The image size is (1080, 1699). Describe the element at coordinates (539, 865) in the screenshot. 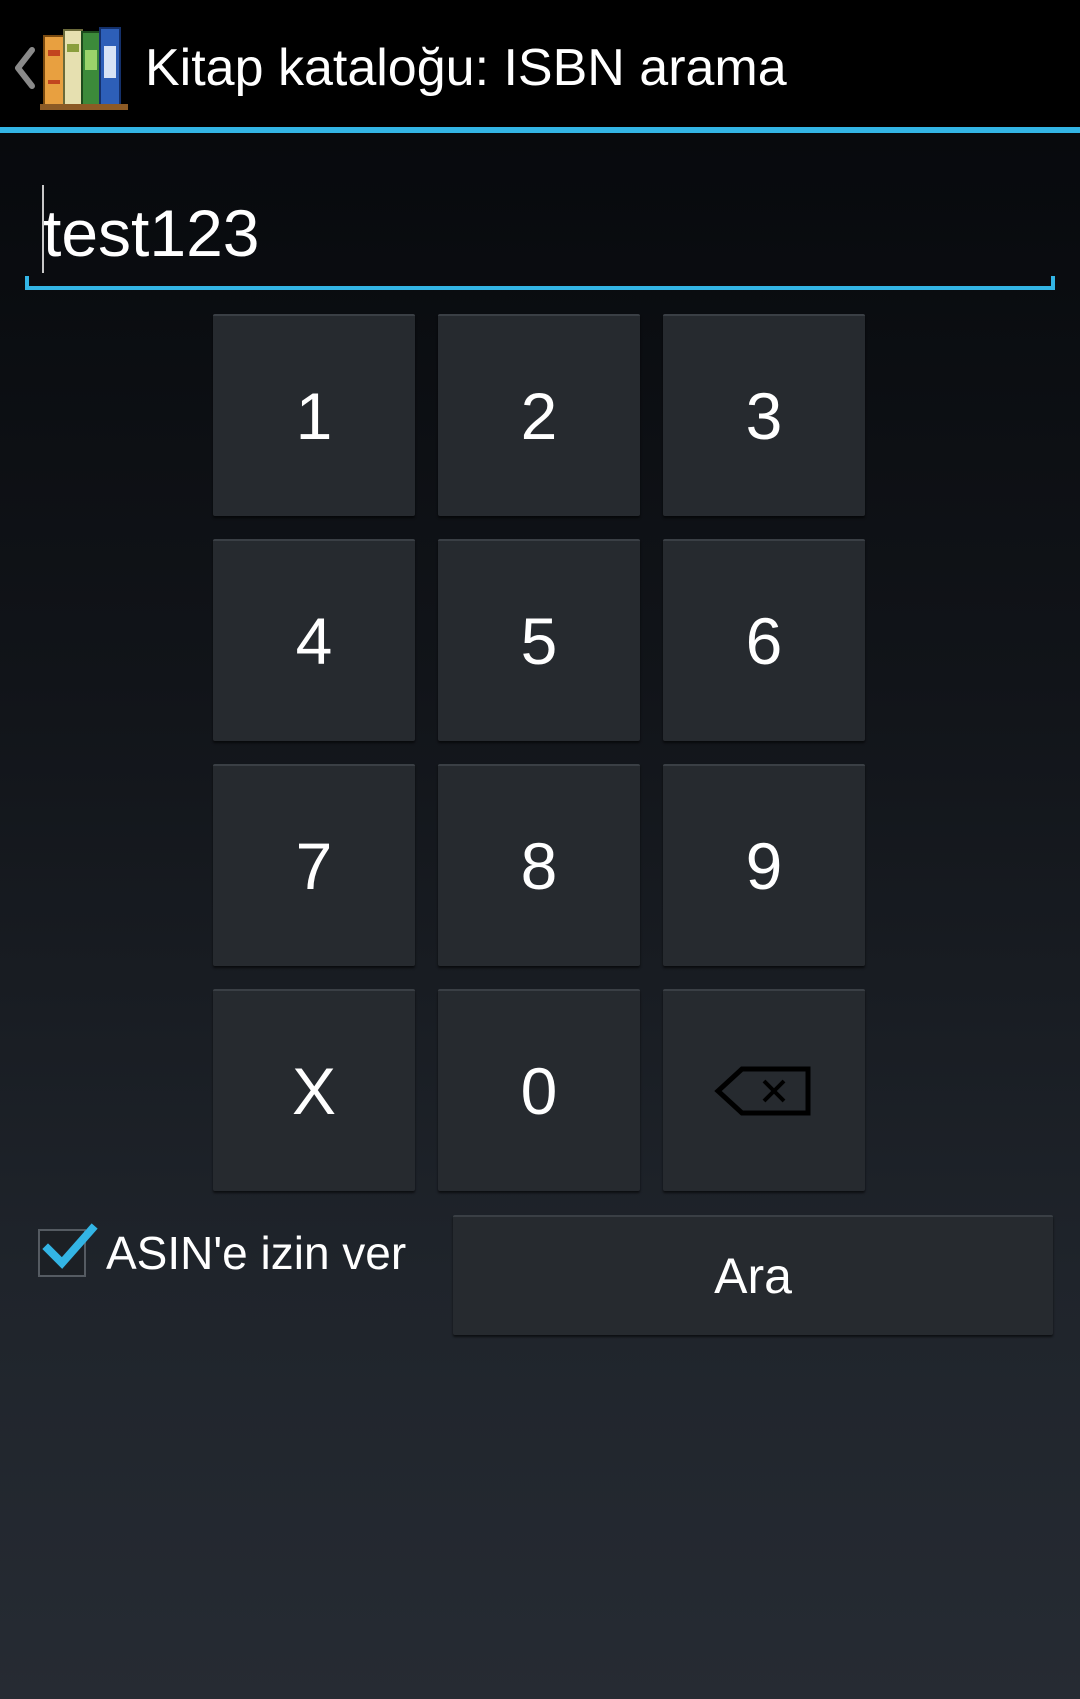

I see `key-8: 8` at that location.